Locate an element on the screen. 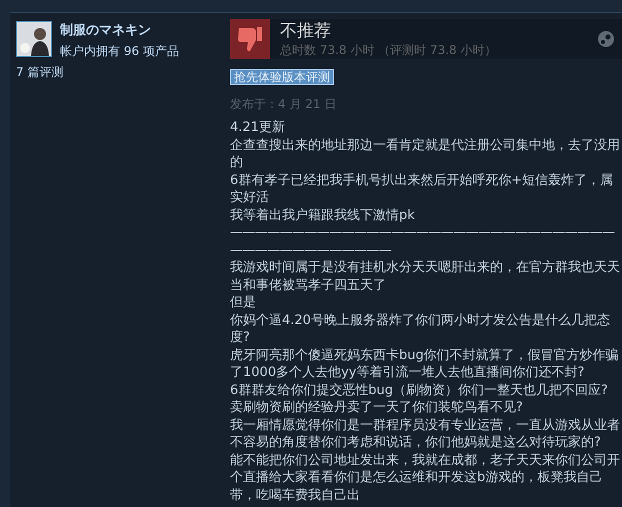  reviewer-name: 制服のマネキン is located at coordinates (119, 30).